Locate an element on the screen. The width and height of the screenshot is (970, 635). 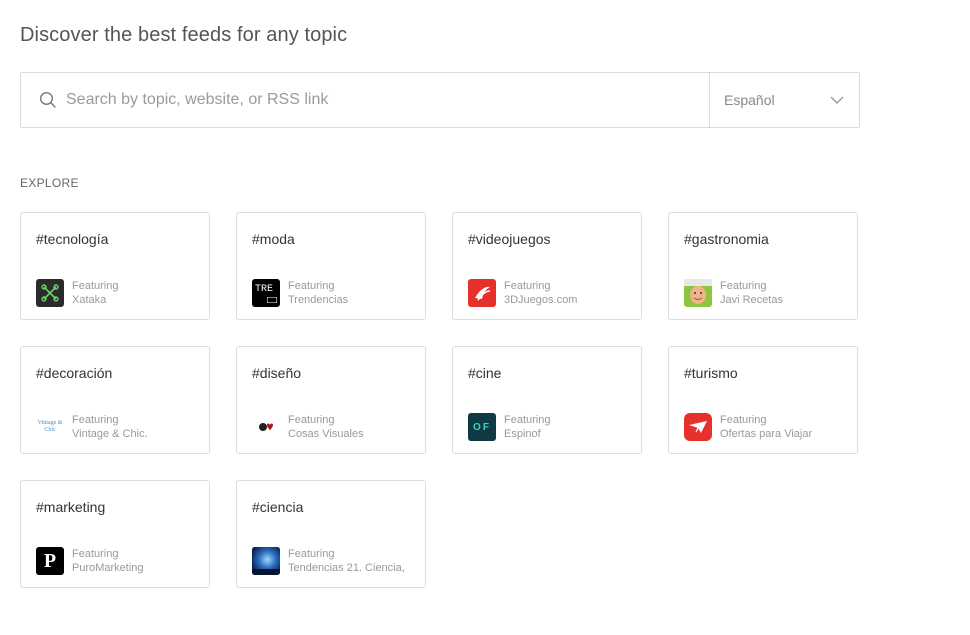
source-name: Xataka is located at coordinates (89, 300).